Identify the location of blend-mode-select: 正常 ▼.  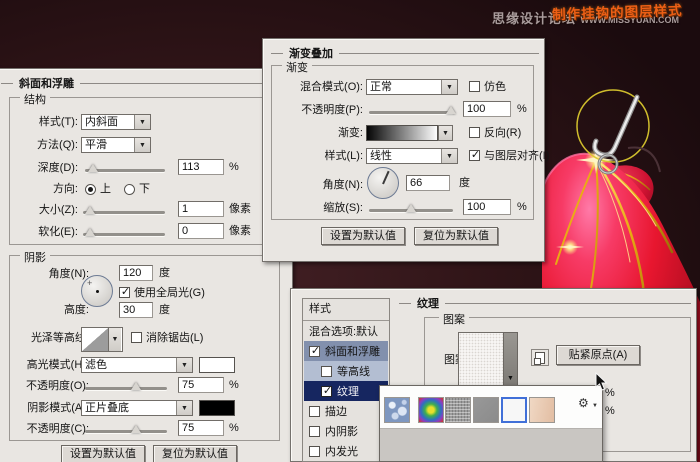
(412, 87).